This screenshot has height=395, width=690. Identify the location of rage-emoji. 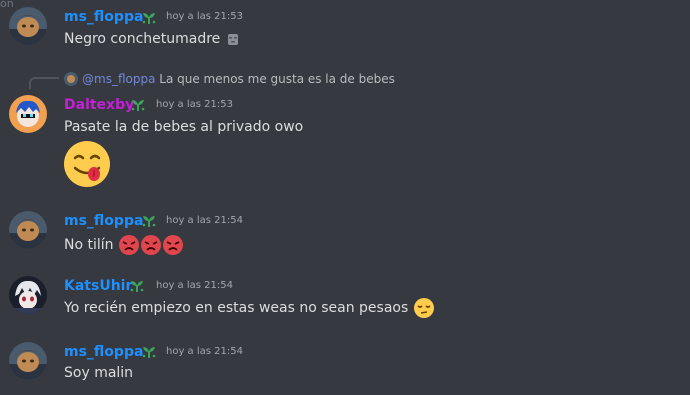
(150, 245).